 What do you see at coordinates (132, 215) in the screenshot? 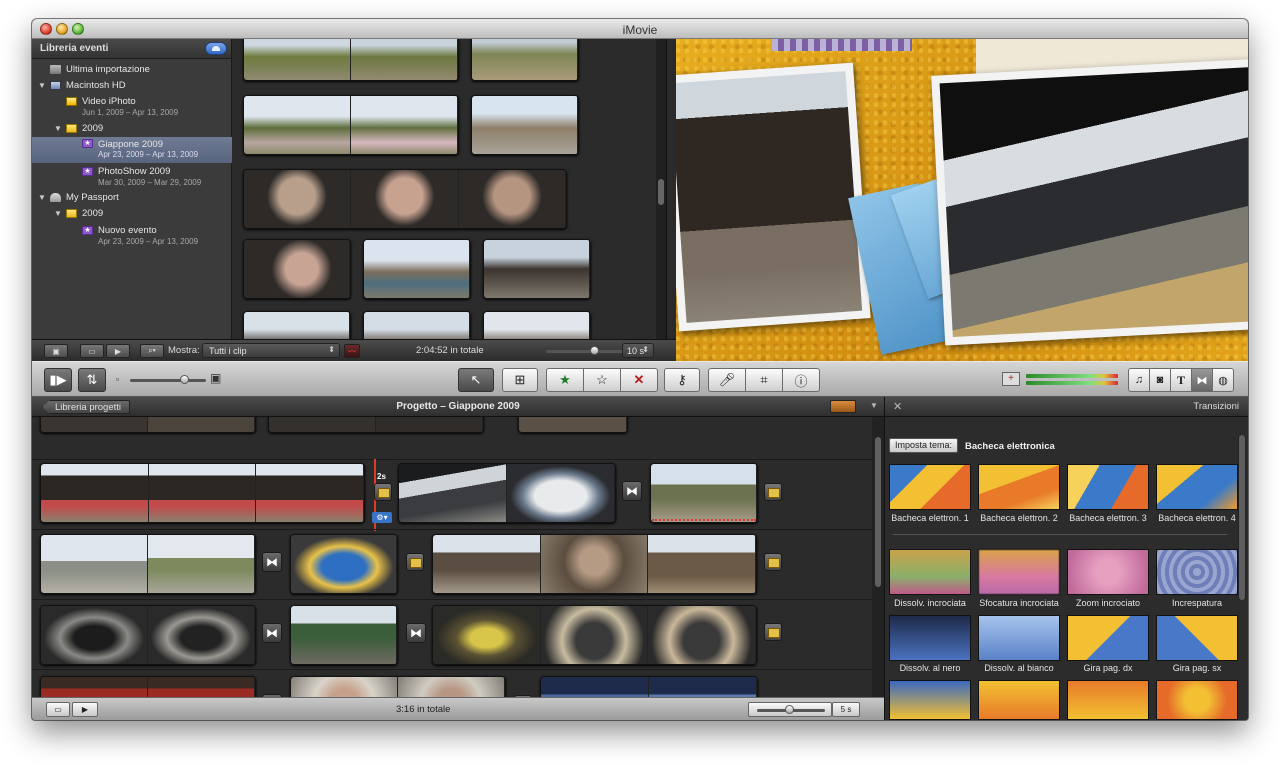
I see `library-item-2009-passport: ▼ 2009` at bounding box center [132, 215].